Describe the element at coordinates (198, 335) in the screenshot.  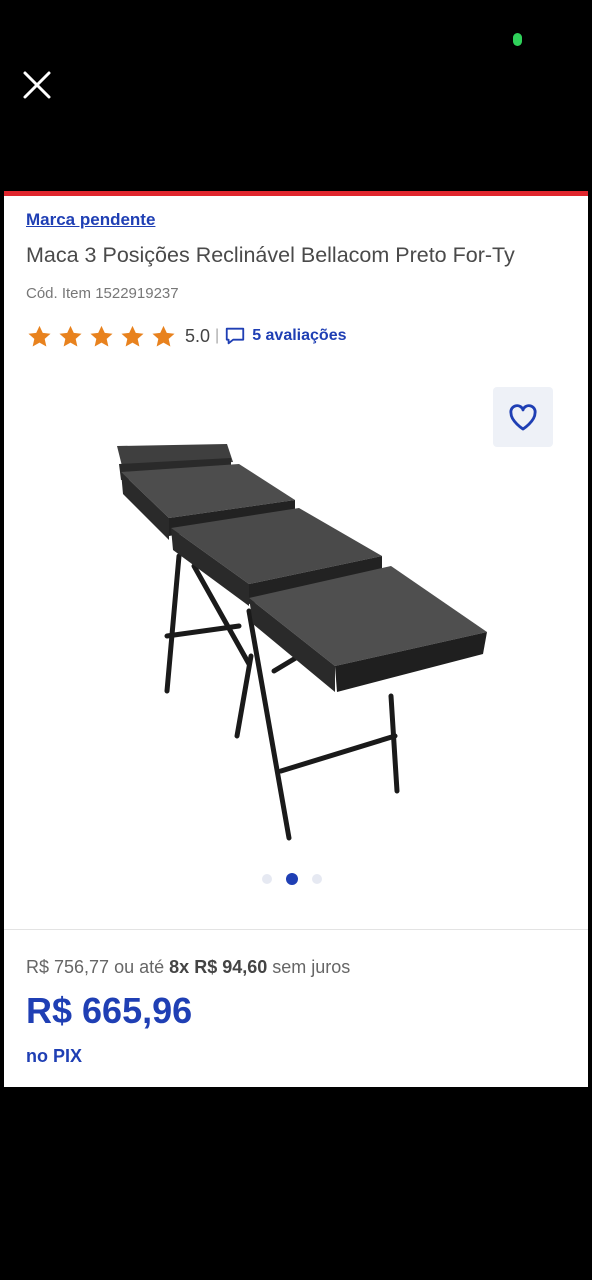
I see `rating-value: 5.0` at that location.